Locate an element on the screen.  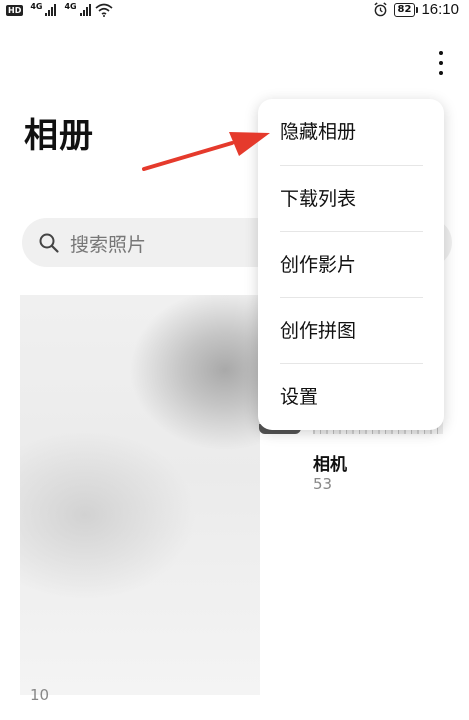
search-placeholder: 搜索照片 is located at coordinates (108, 245).